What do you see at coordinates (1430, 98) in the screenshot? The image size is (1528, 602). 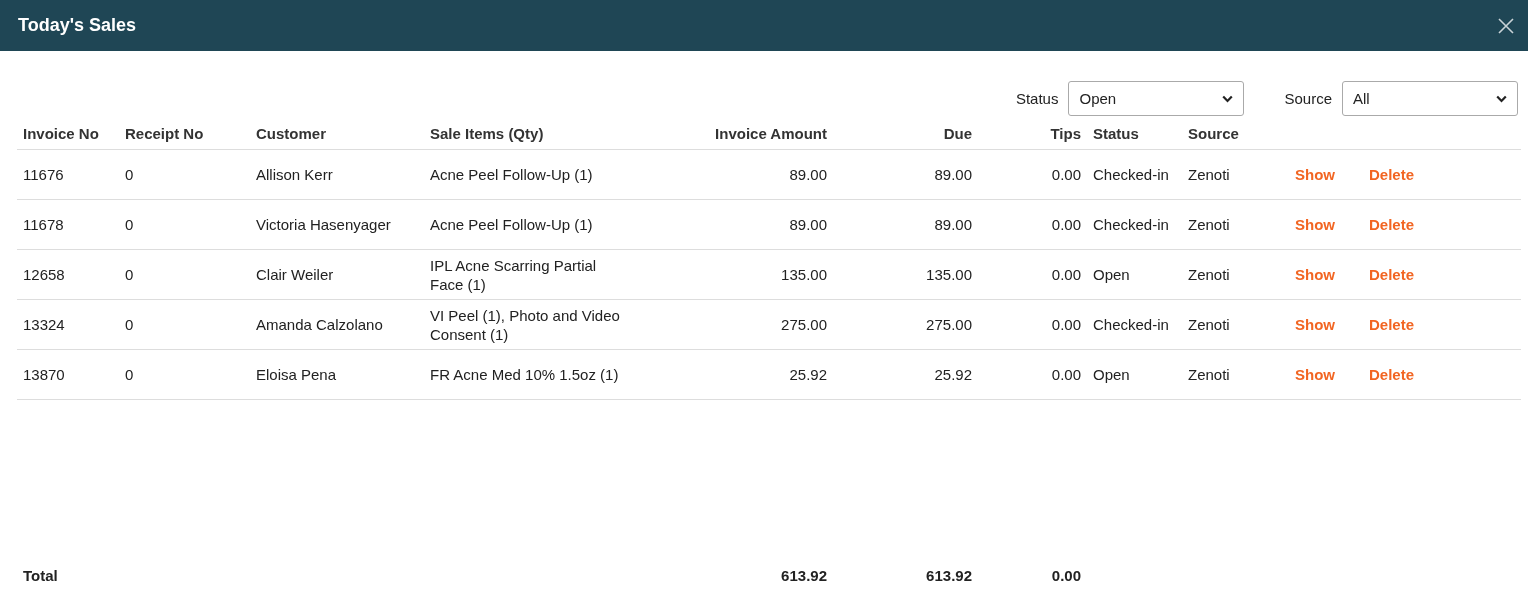 I see `filter-dropdown: All` at bounding box center [1430, 98].